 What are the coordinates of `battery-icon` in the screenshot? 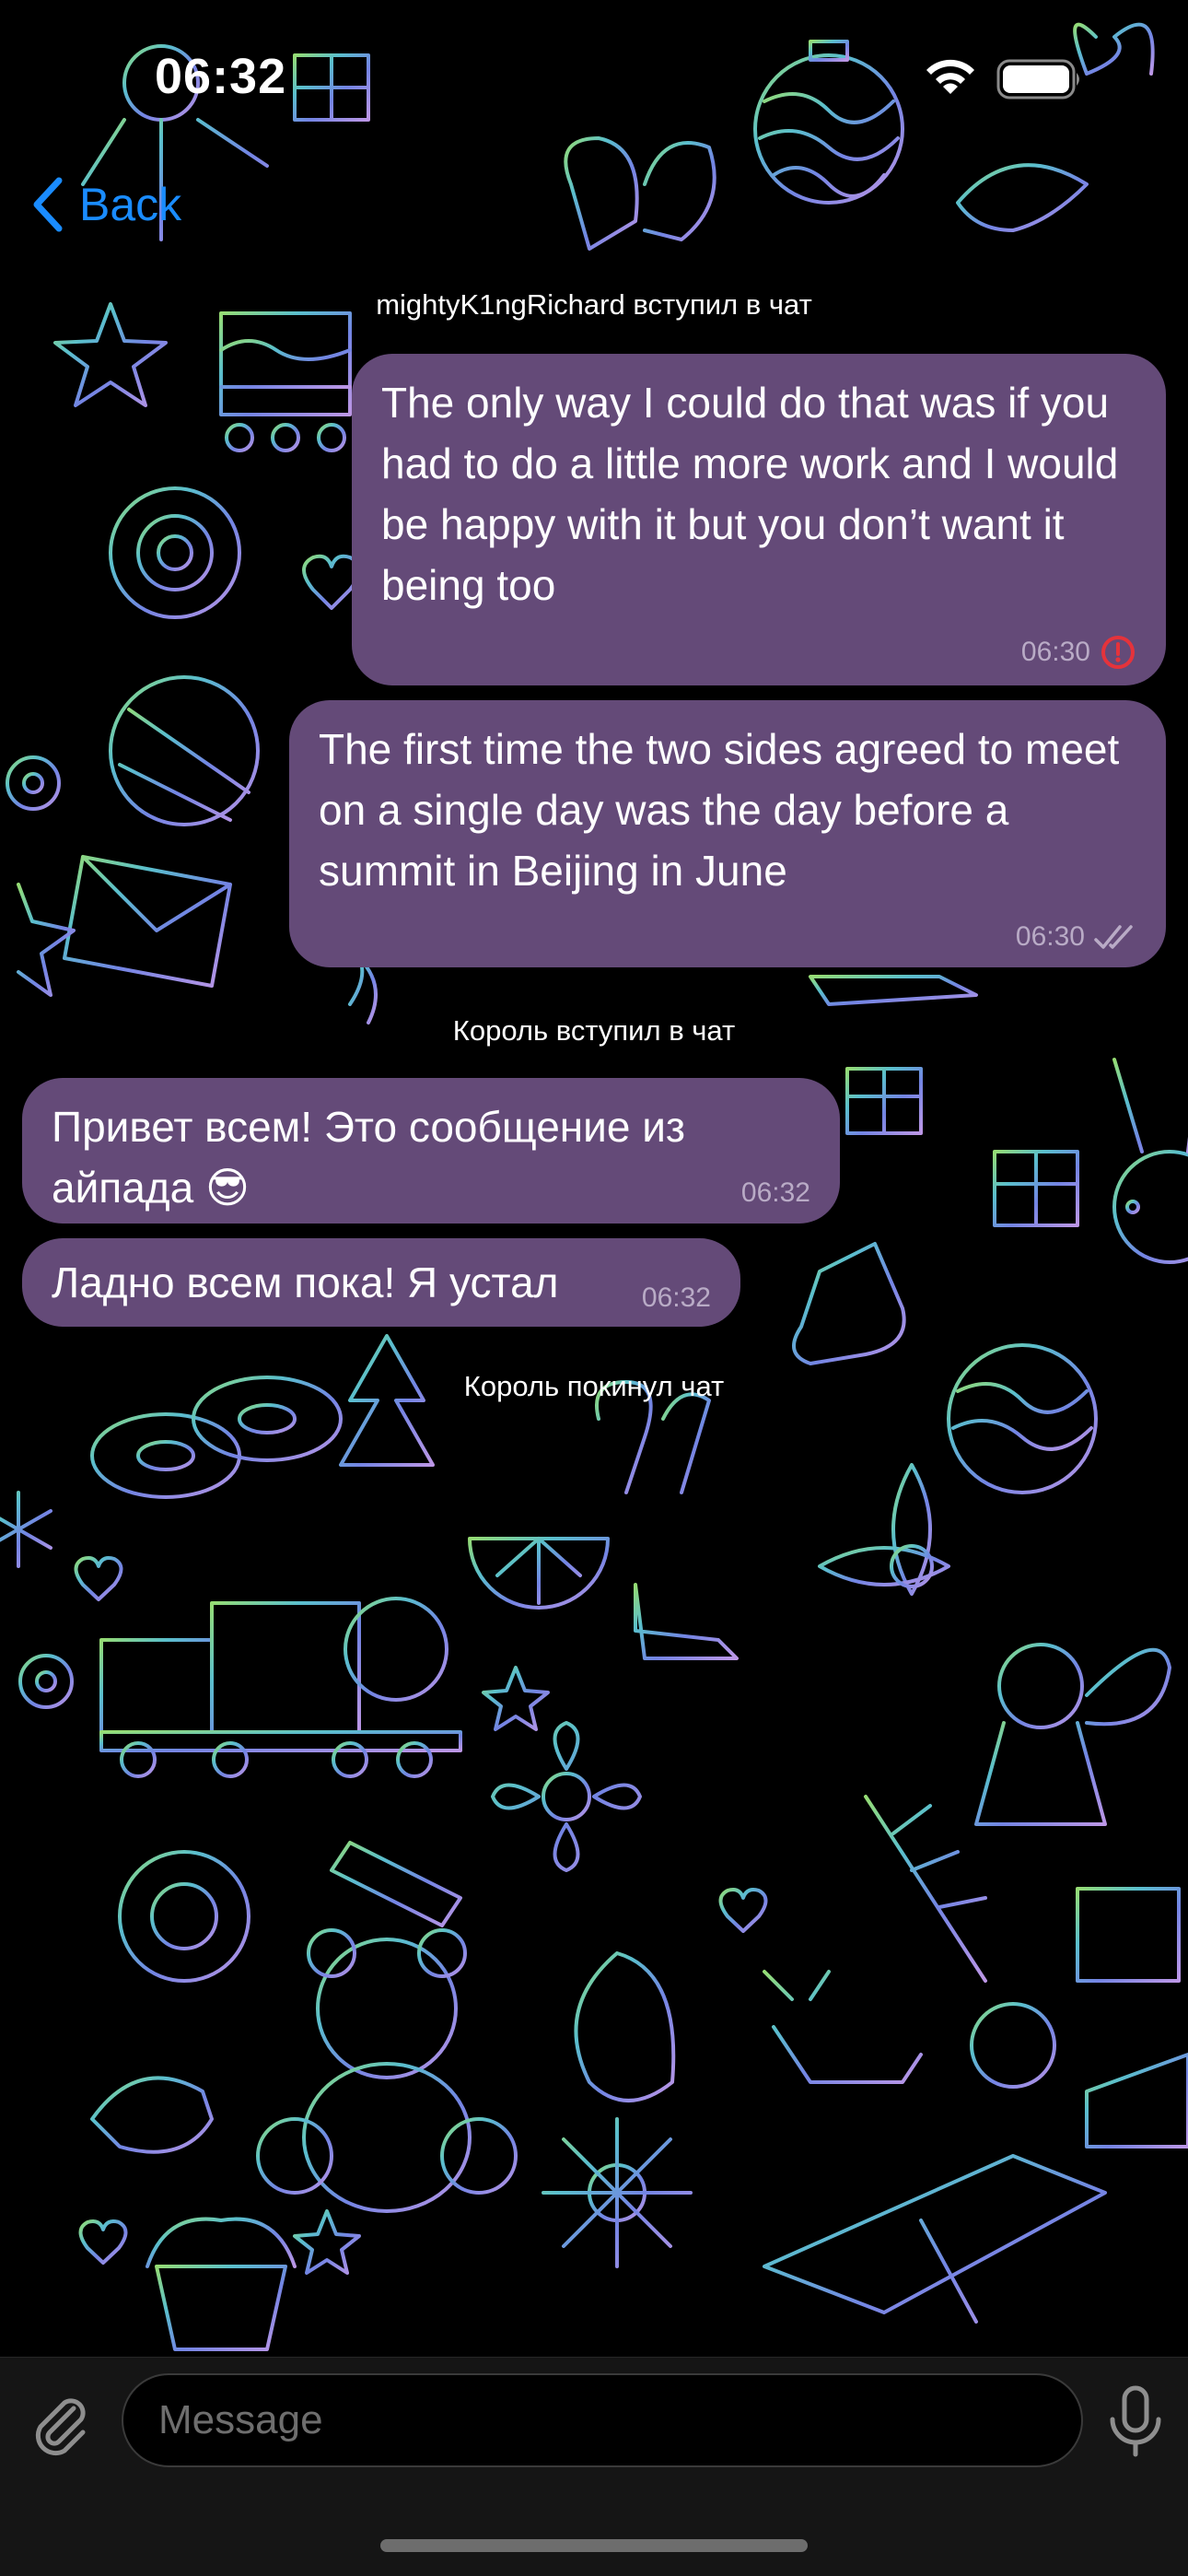 It's located at (1037, 79).